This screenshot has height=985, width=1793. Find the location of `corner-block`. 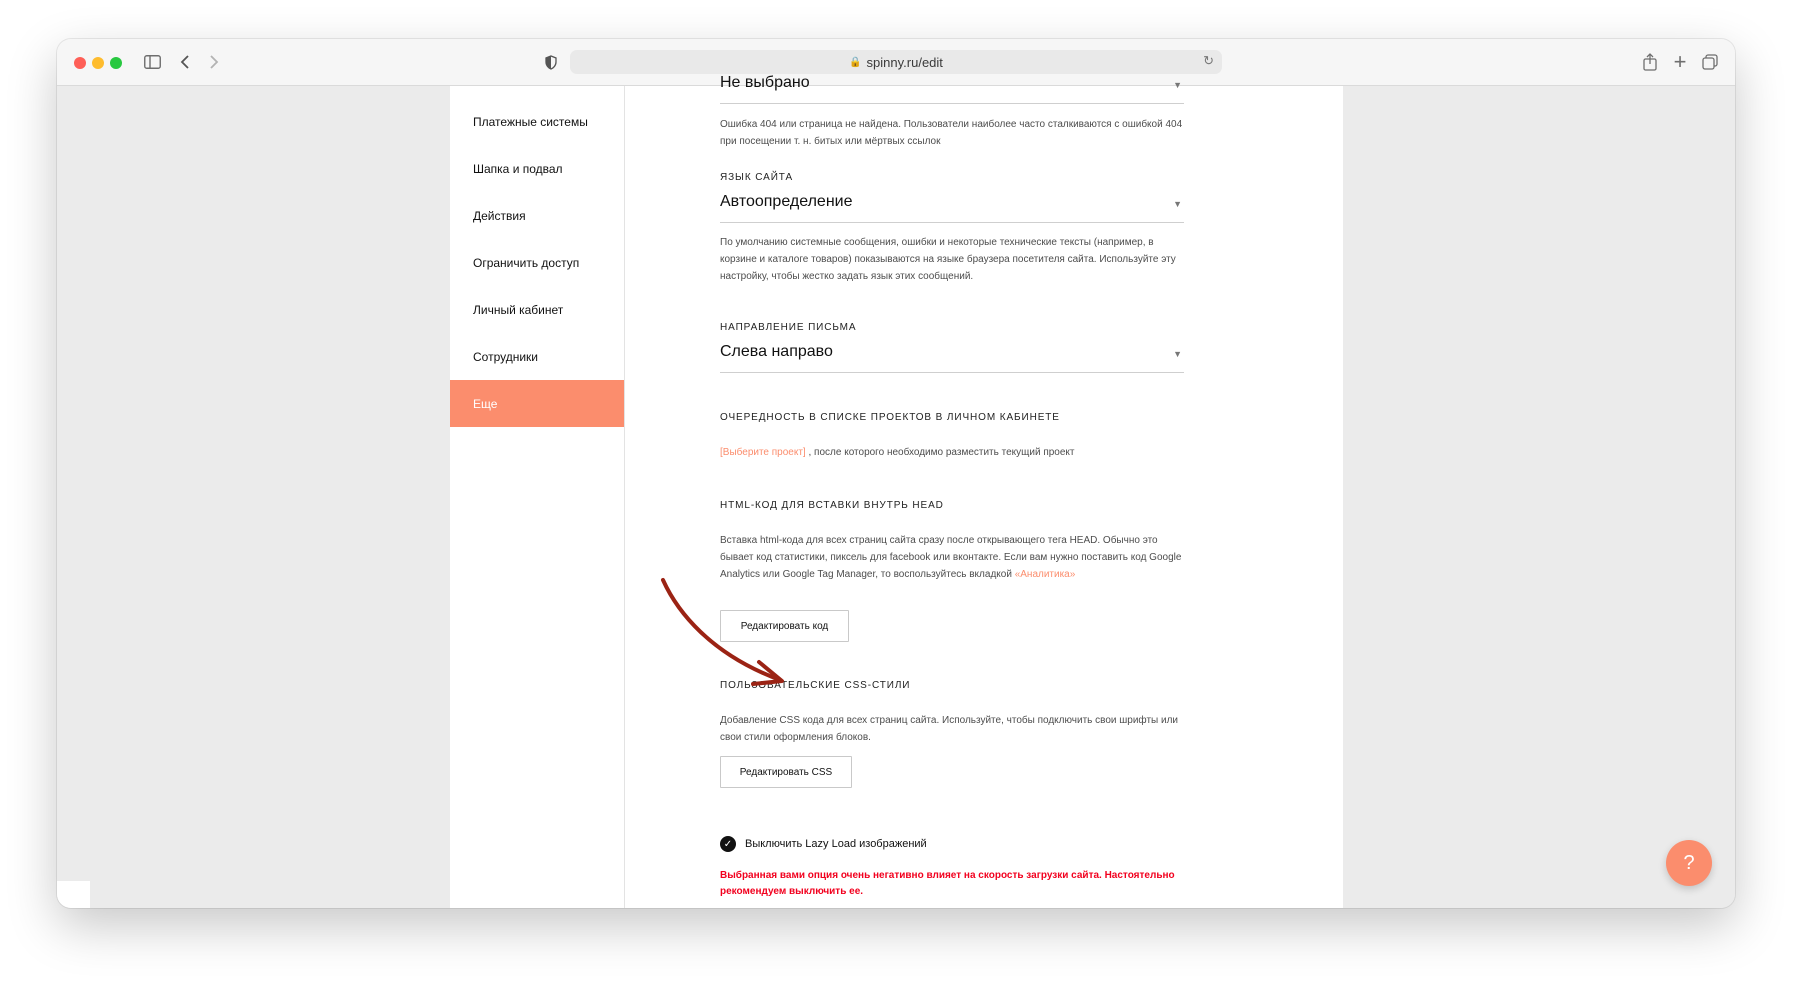

corner-block is located at coordinates (73, 894).